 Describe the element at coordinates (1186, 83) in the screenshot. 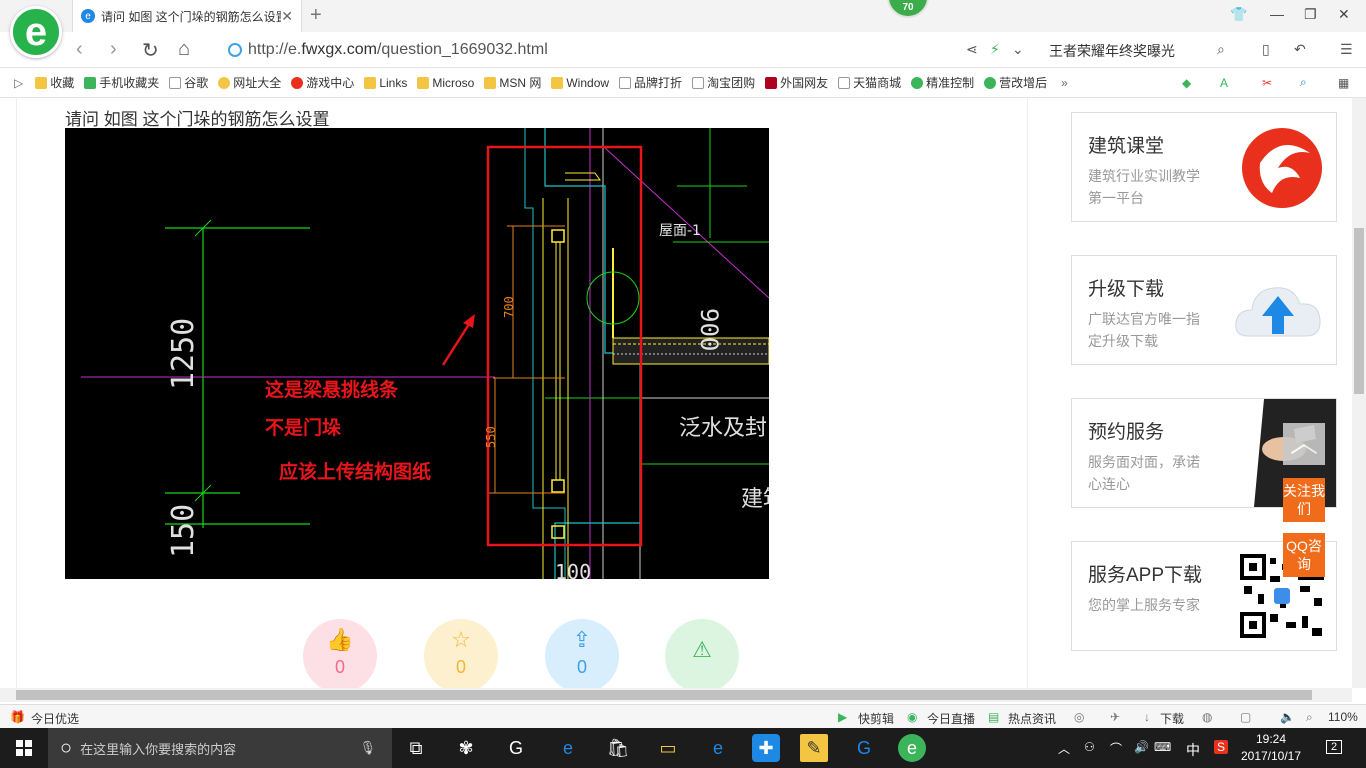

I see `shield-icon: ◆` at that location.